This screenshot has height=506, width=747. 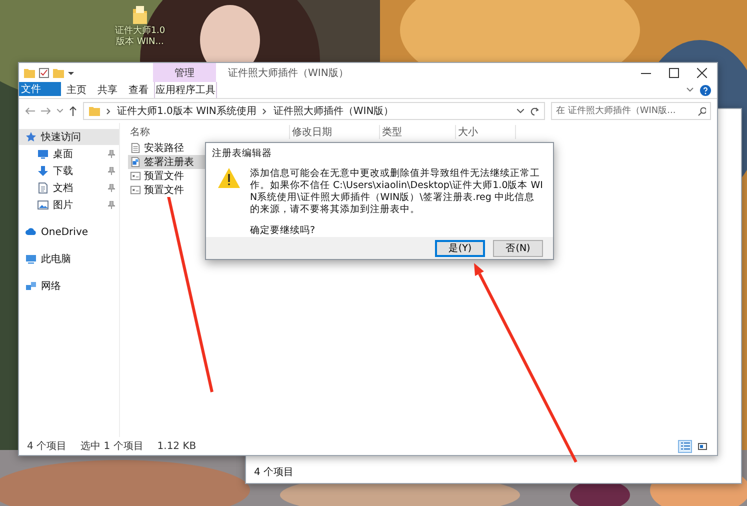 What do you see at coordinates (43, 171) in the screenshot?
I see `download-icon` at bounding box center [43, 171].